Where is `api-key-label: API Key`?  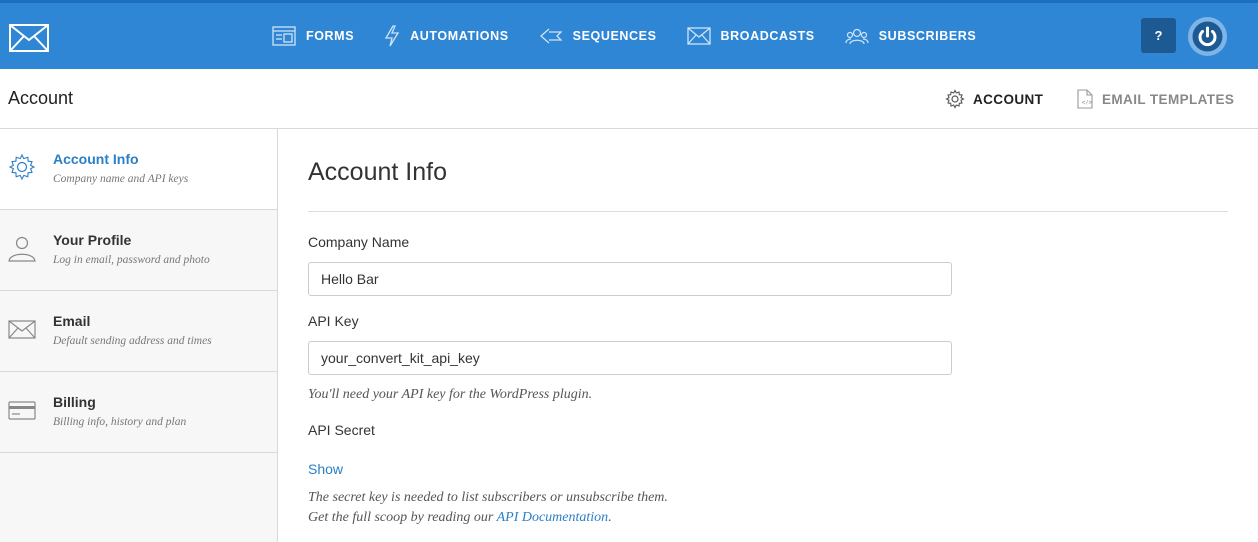
api-key-label: API Key is located at coordinates (333, 321).